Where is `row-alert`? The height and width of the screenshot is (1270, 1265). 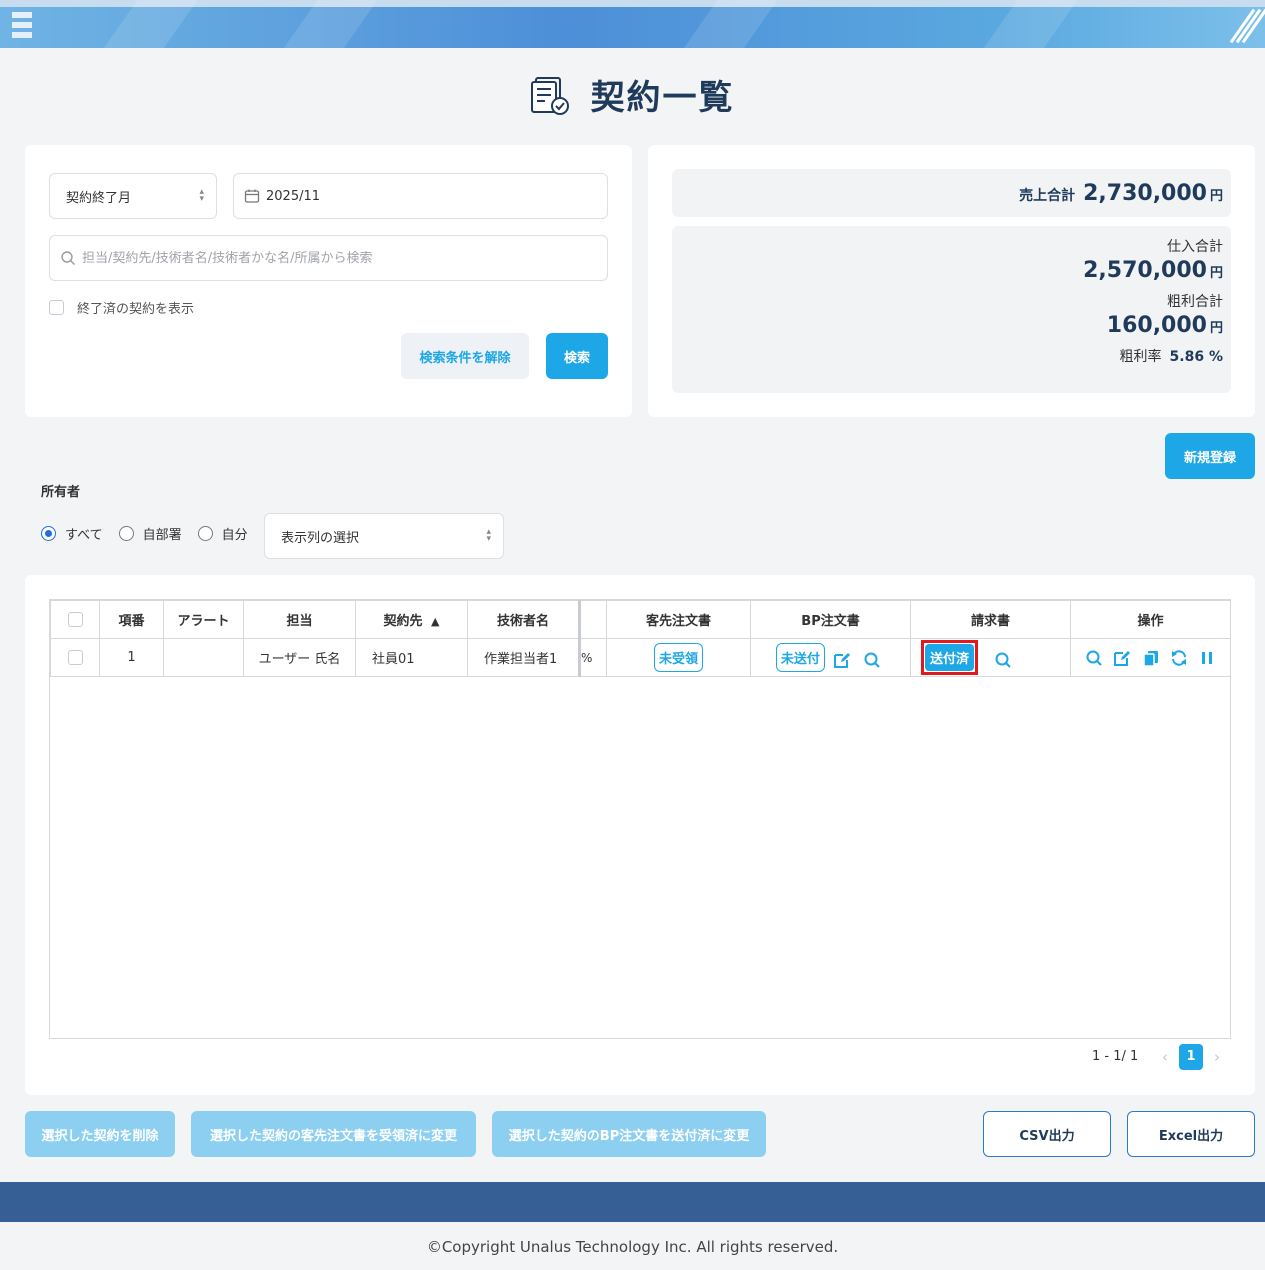 row-alert is located at coordinates (203, 657).